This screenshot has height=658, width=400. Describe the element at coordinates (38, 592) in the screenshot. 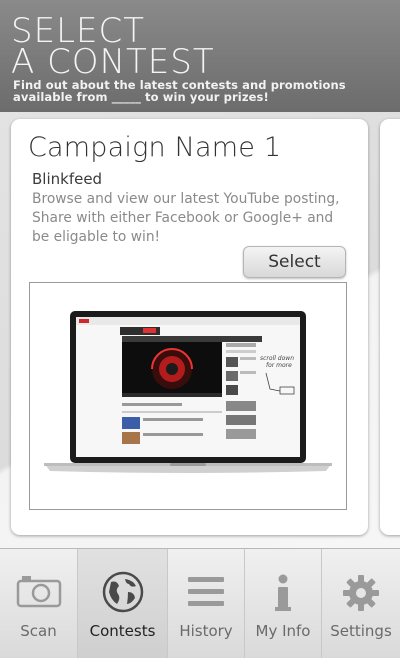

I see `camera-icon` at that location.